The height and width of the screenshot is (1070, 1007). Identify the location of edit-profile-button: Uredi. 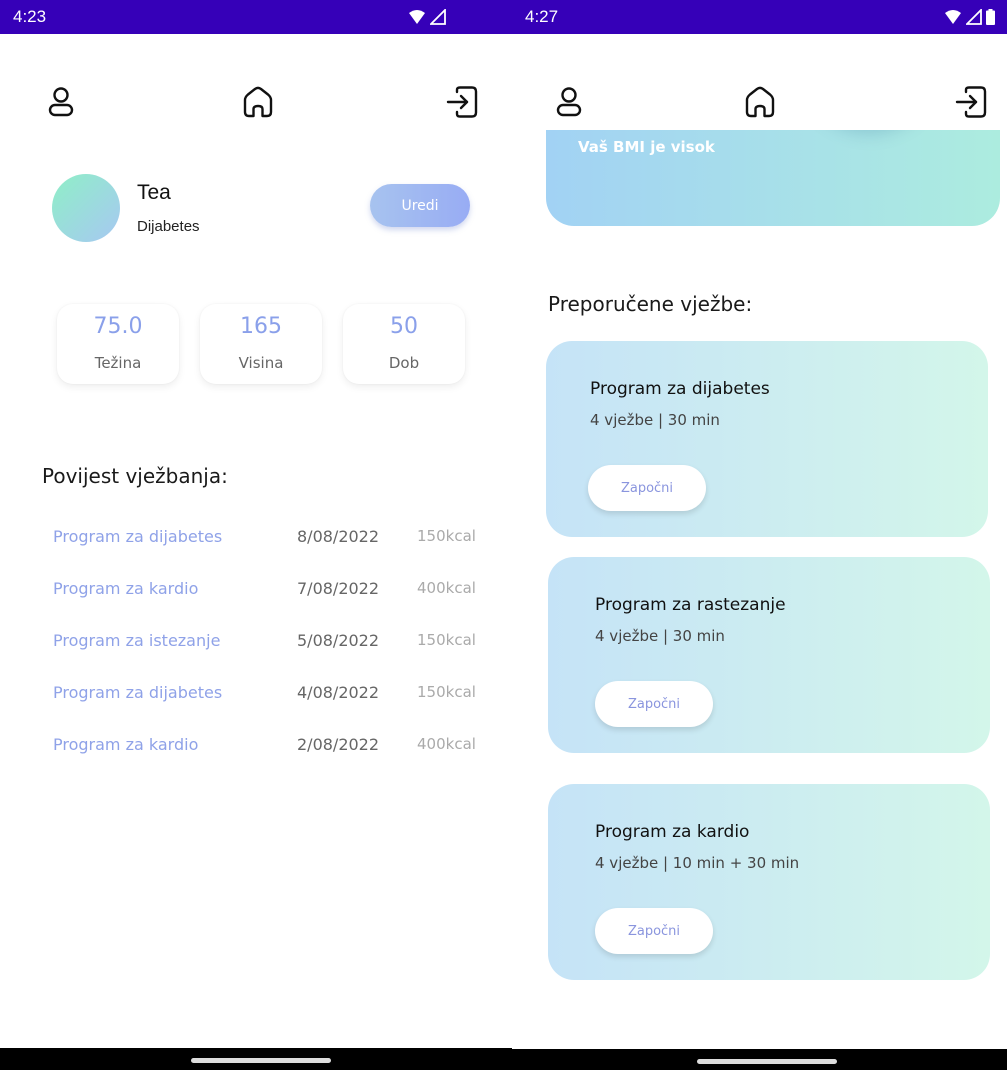
(420, 205).